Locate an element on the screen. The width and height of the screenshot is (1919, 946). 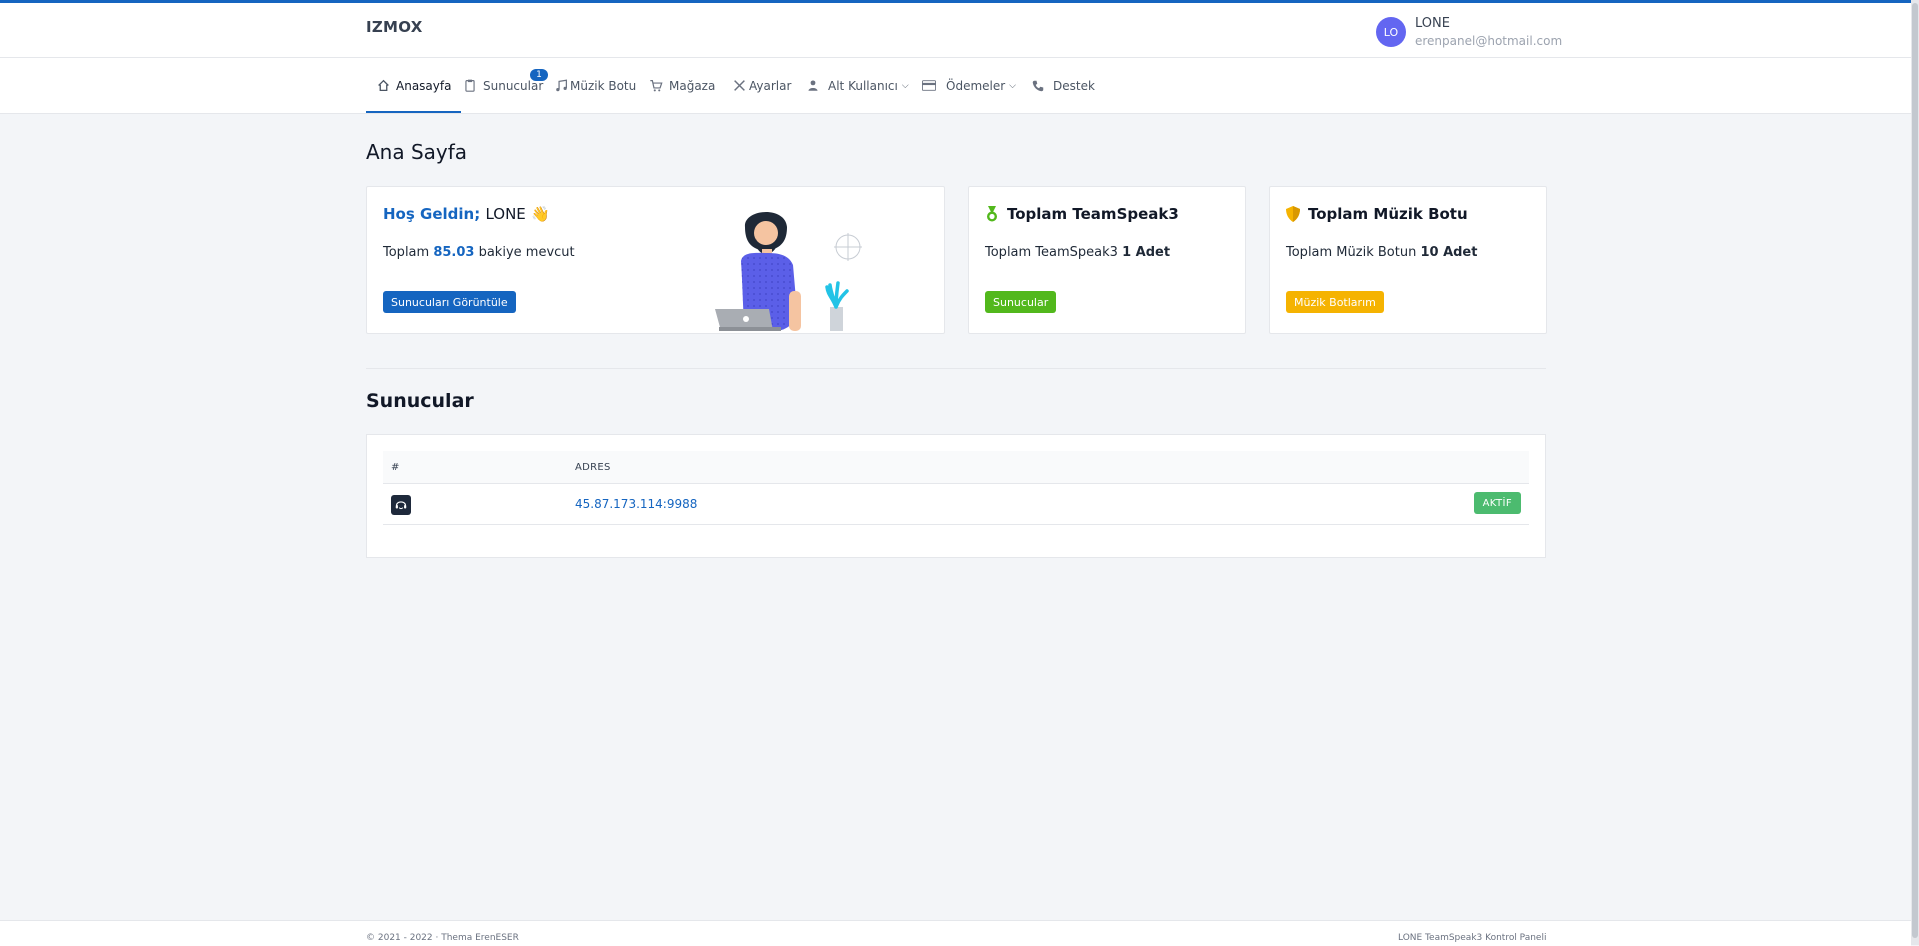
waving-hand-icon: 👋 is located at coordinates (540, 214).